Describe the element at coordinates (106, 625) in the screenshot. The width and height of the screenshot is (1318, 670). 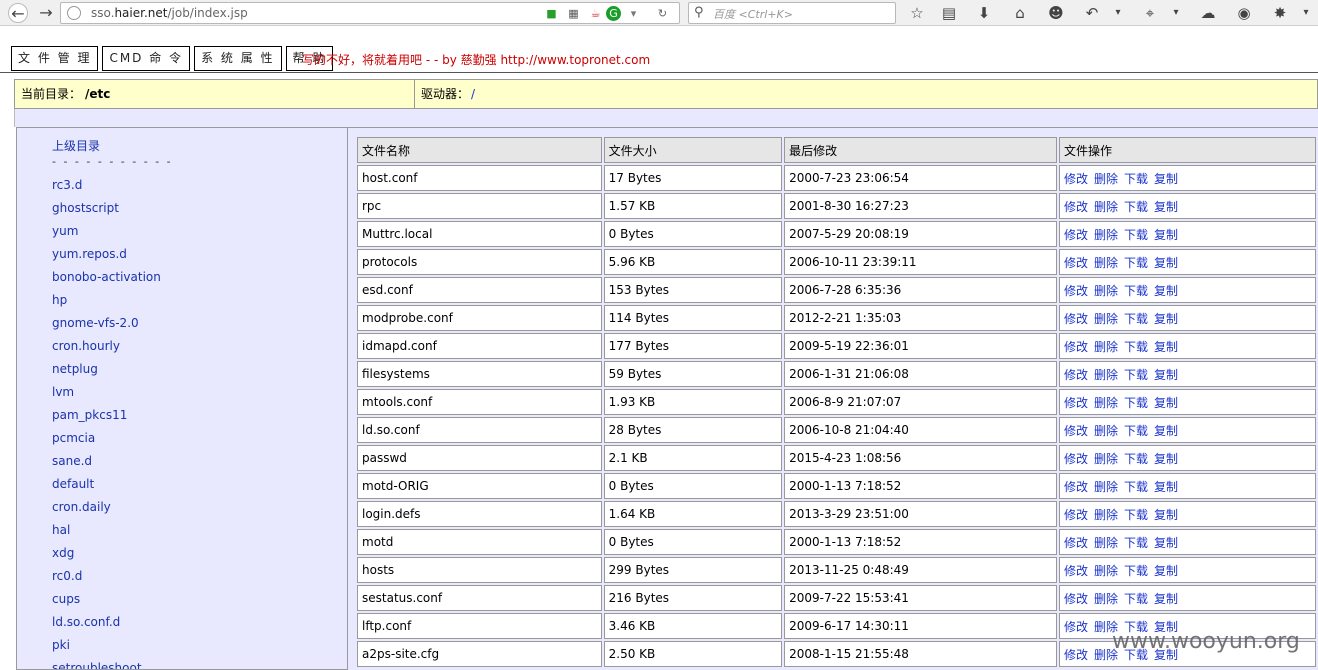
I see `directory-link: ld.so.conf.d` at that location.